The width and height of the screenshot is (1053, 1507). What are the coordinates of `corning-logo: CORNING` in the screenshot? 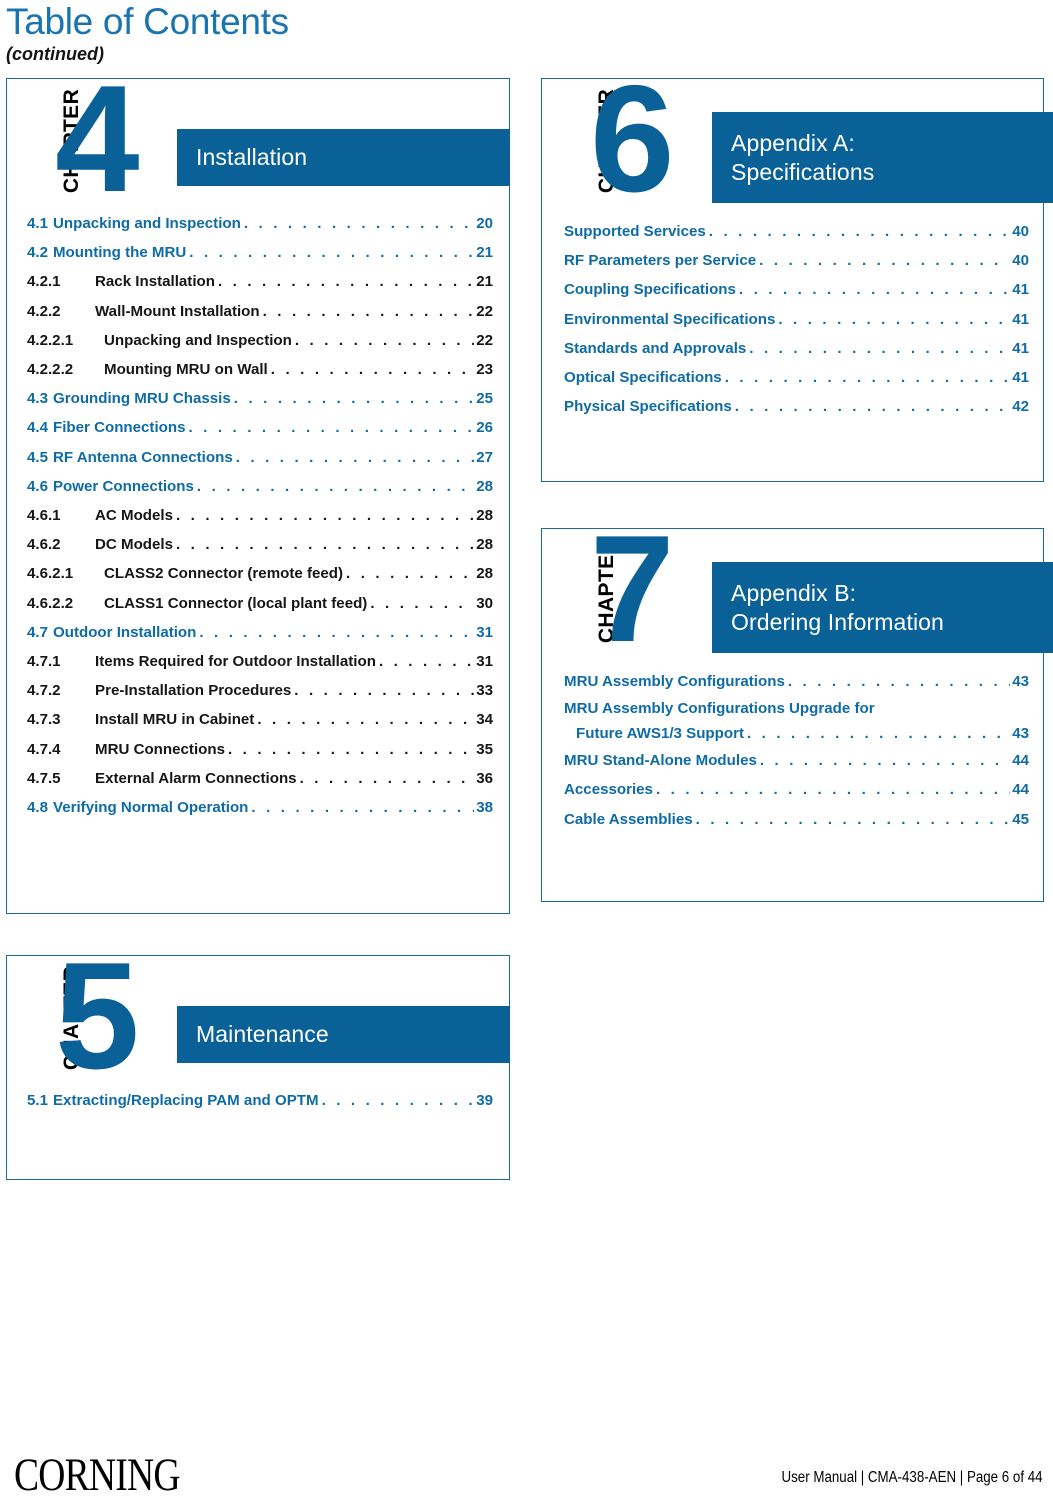 It's located at (97, 1475).